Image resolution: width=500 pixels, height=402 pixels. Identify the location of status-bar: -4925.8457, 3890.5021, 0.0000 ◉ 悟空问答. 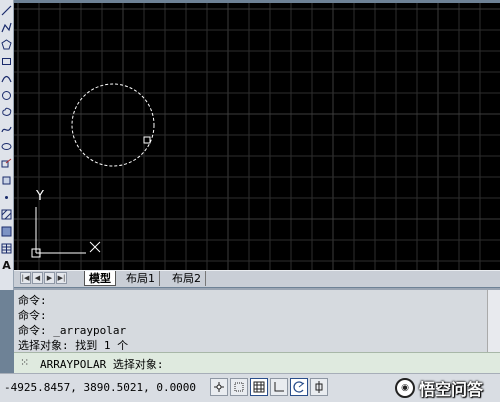
(250, 387).